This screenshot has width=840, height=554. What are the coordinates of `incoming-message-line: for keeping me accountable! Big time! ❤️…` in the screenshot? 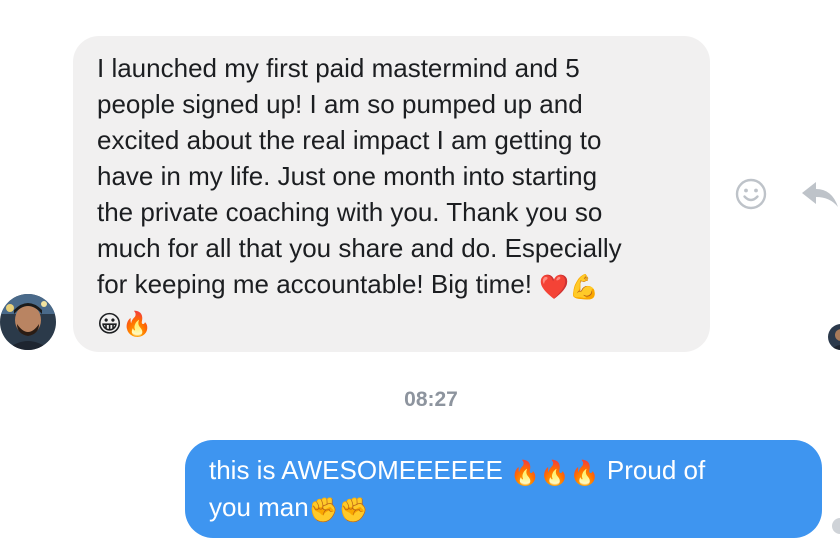 It's located at (391, 284).